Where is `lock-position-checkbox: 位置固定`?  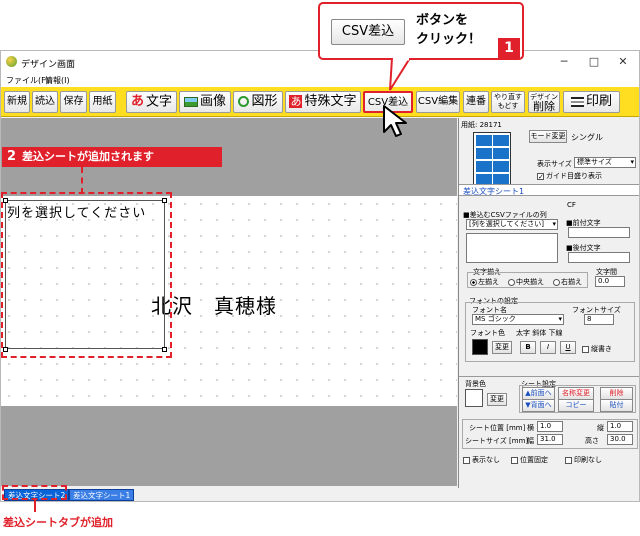 lock-position-checkbox: 位置固定 is located at coordinates (529, 460).